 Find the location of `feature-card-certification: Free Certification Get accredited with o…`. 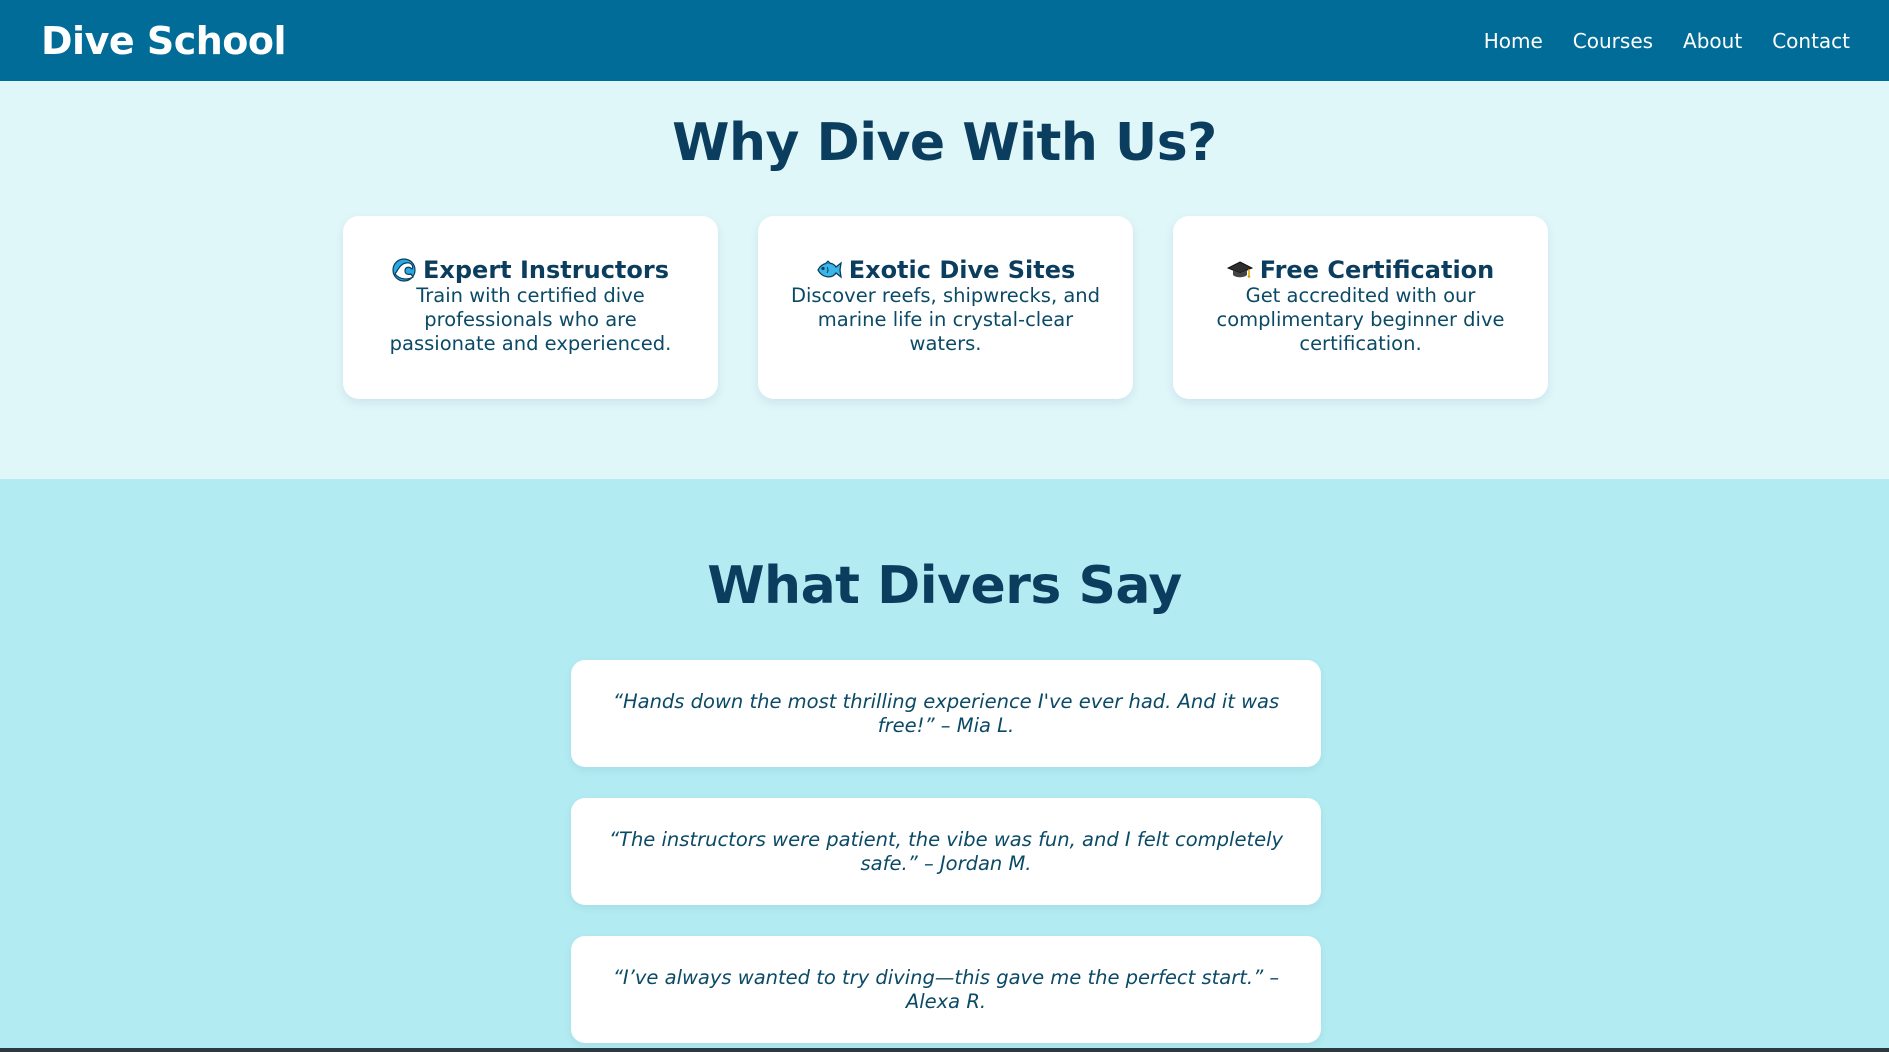

feature-card-certification: Free Certification Get accredited with o… is located at coordinates (1360, 307).